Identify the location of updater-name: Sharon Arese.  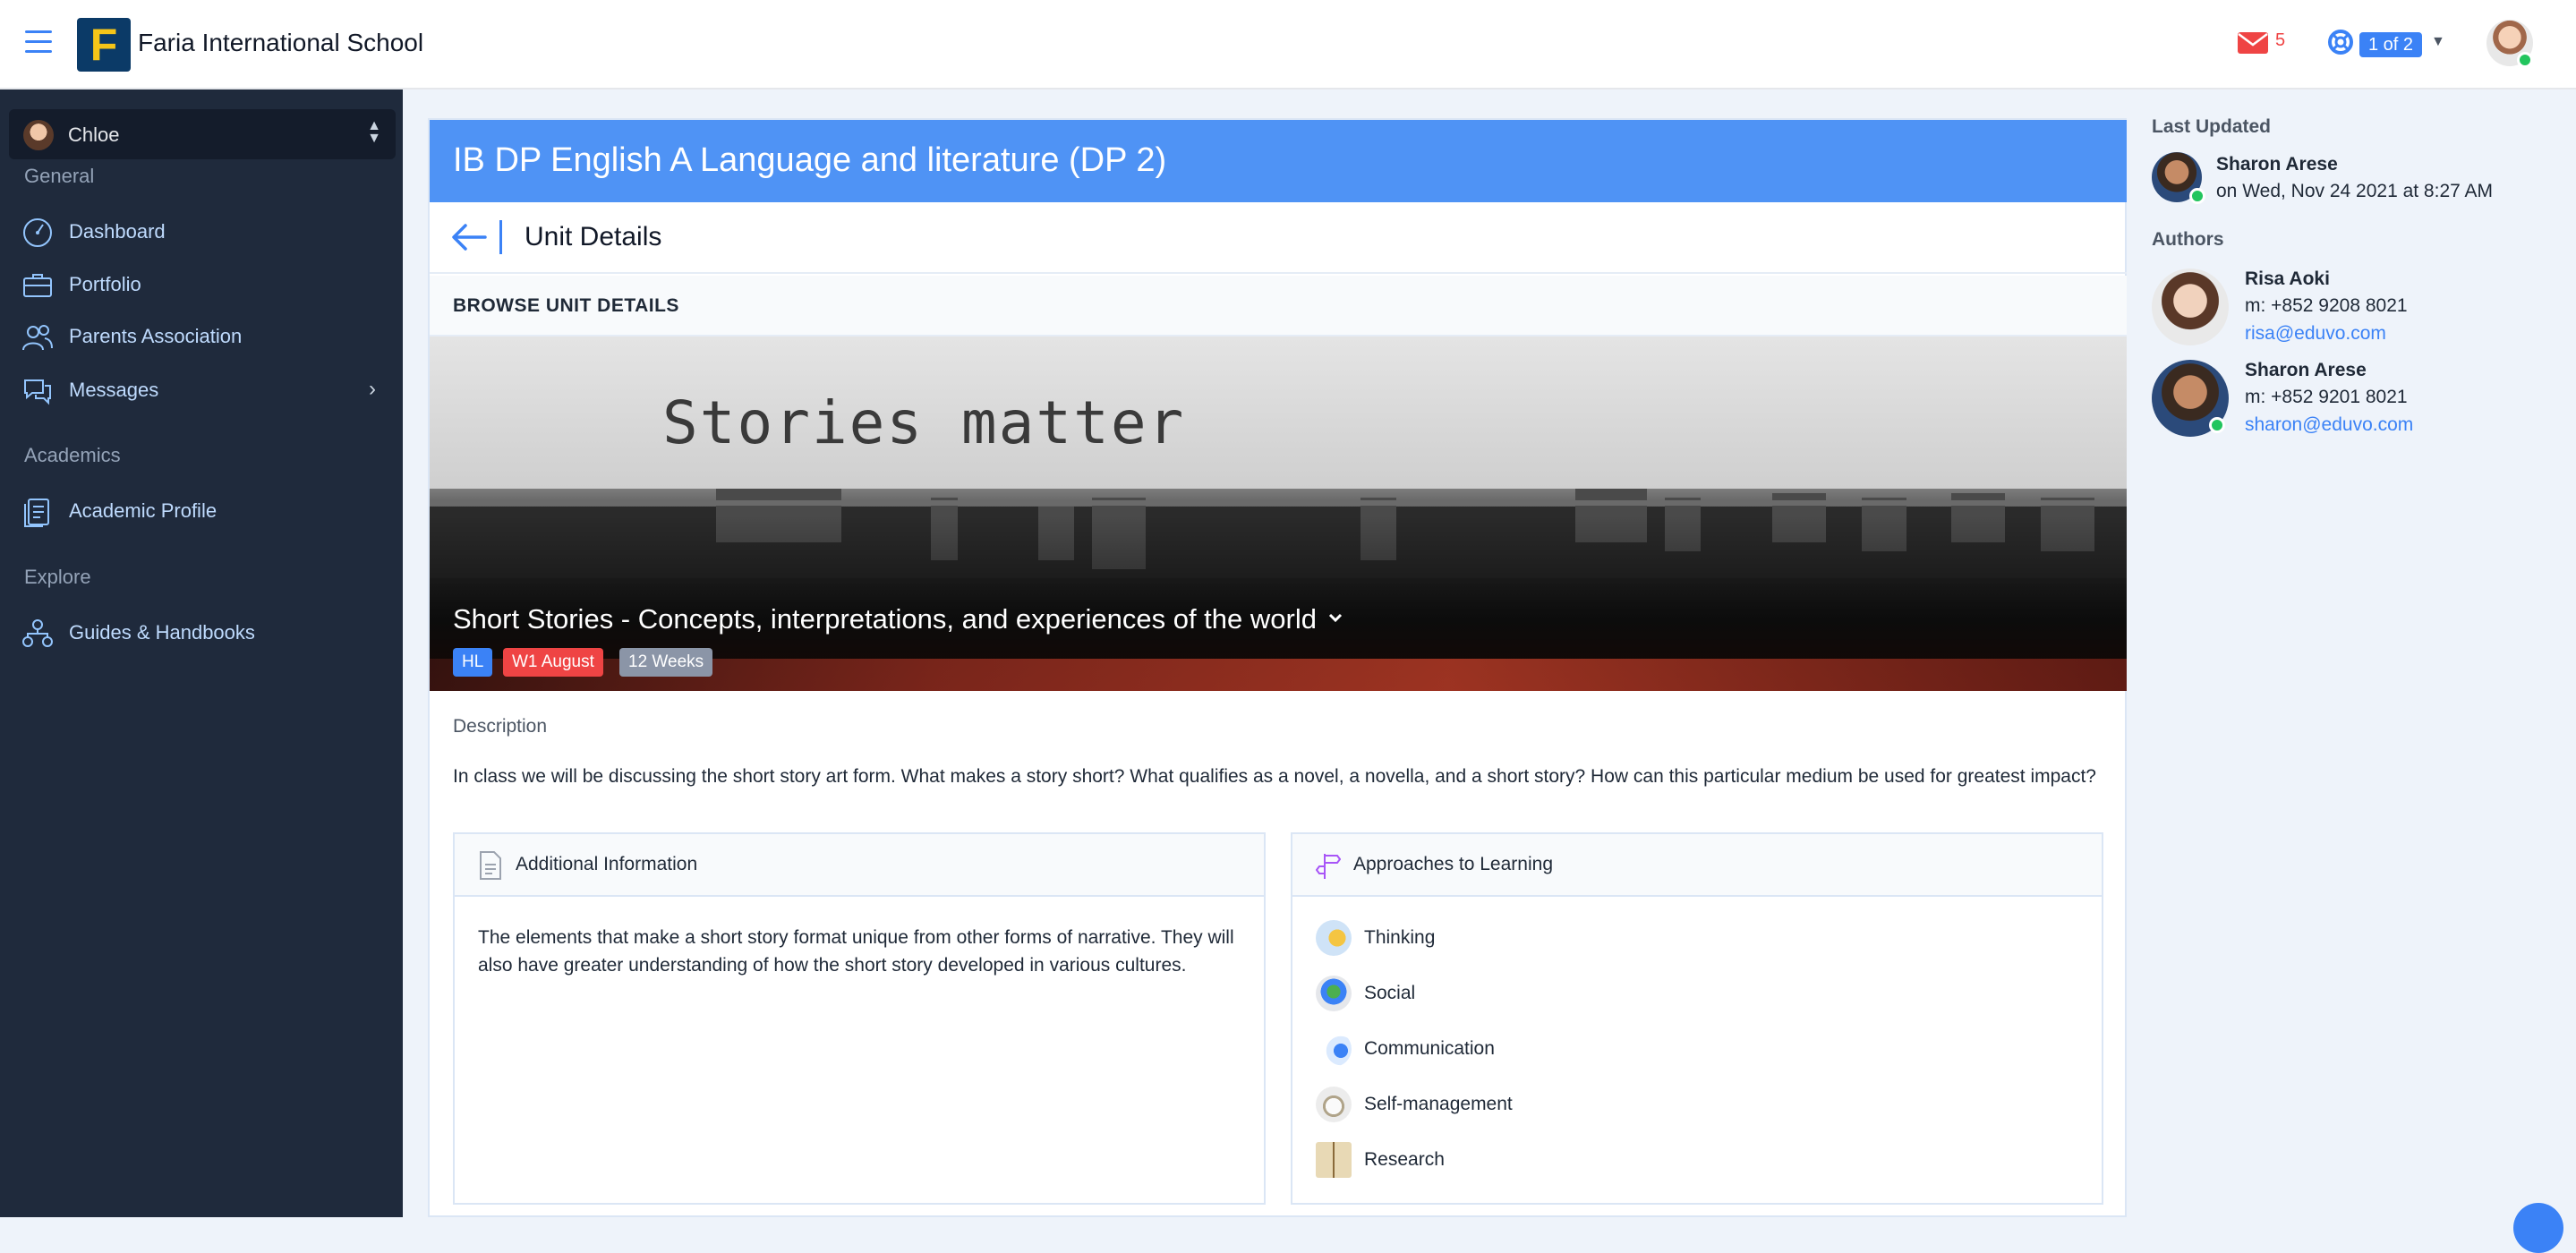
(2277, 164).